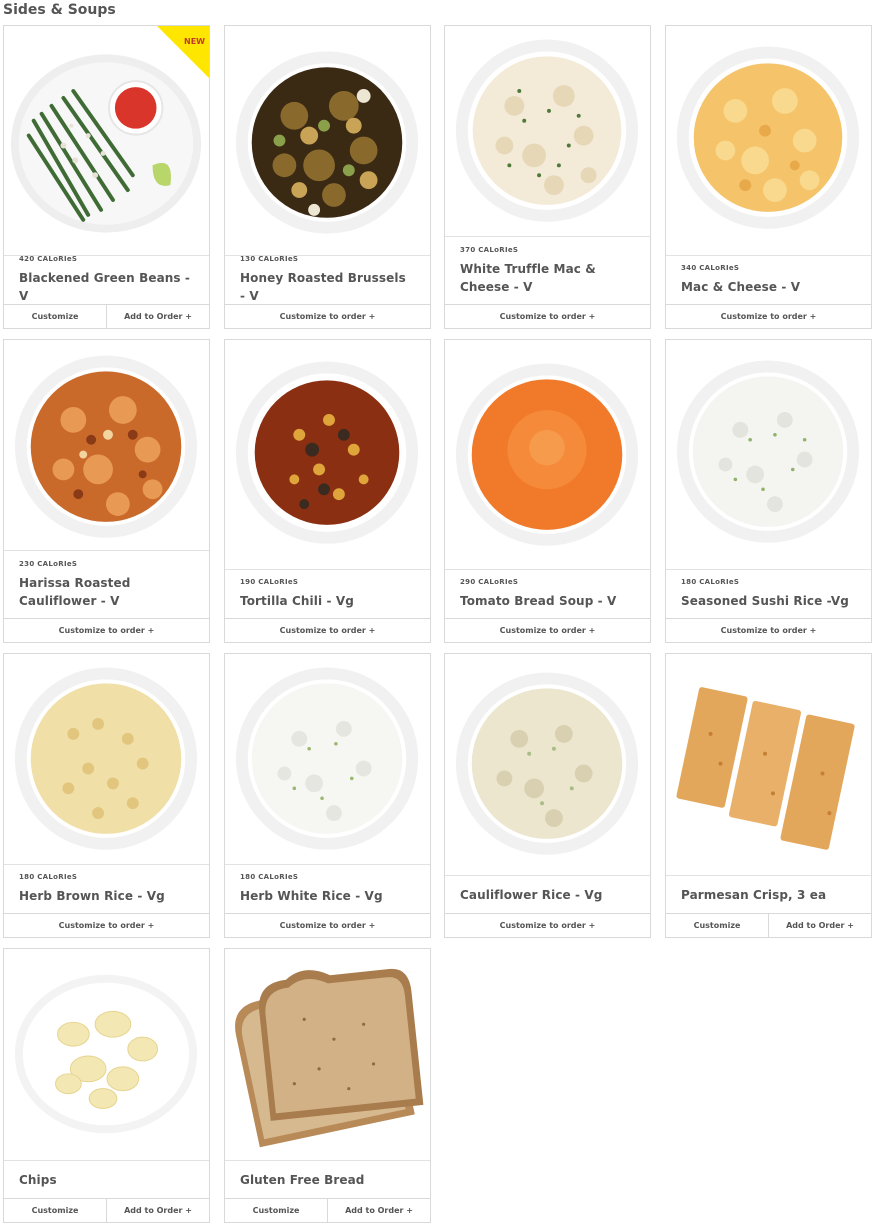 Image resolution: width=875 pixels, height=1230 pixels. I want to click on item-info: 340 CALoRIeS Mac & Cheese - V, so click(768, 279).